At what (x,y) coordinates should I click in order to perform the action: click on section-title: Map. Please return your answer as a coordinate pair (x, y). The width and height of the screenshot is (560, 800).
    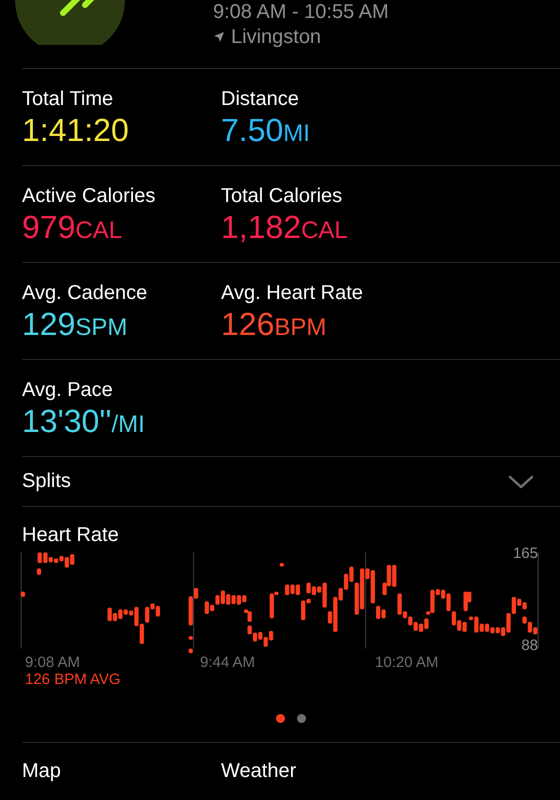
    Looking at the image, I should click on (42, 771).